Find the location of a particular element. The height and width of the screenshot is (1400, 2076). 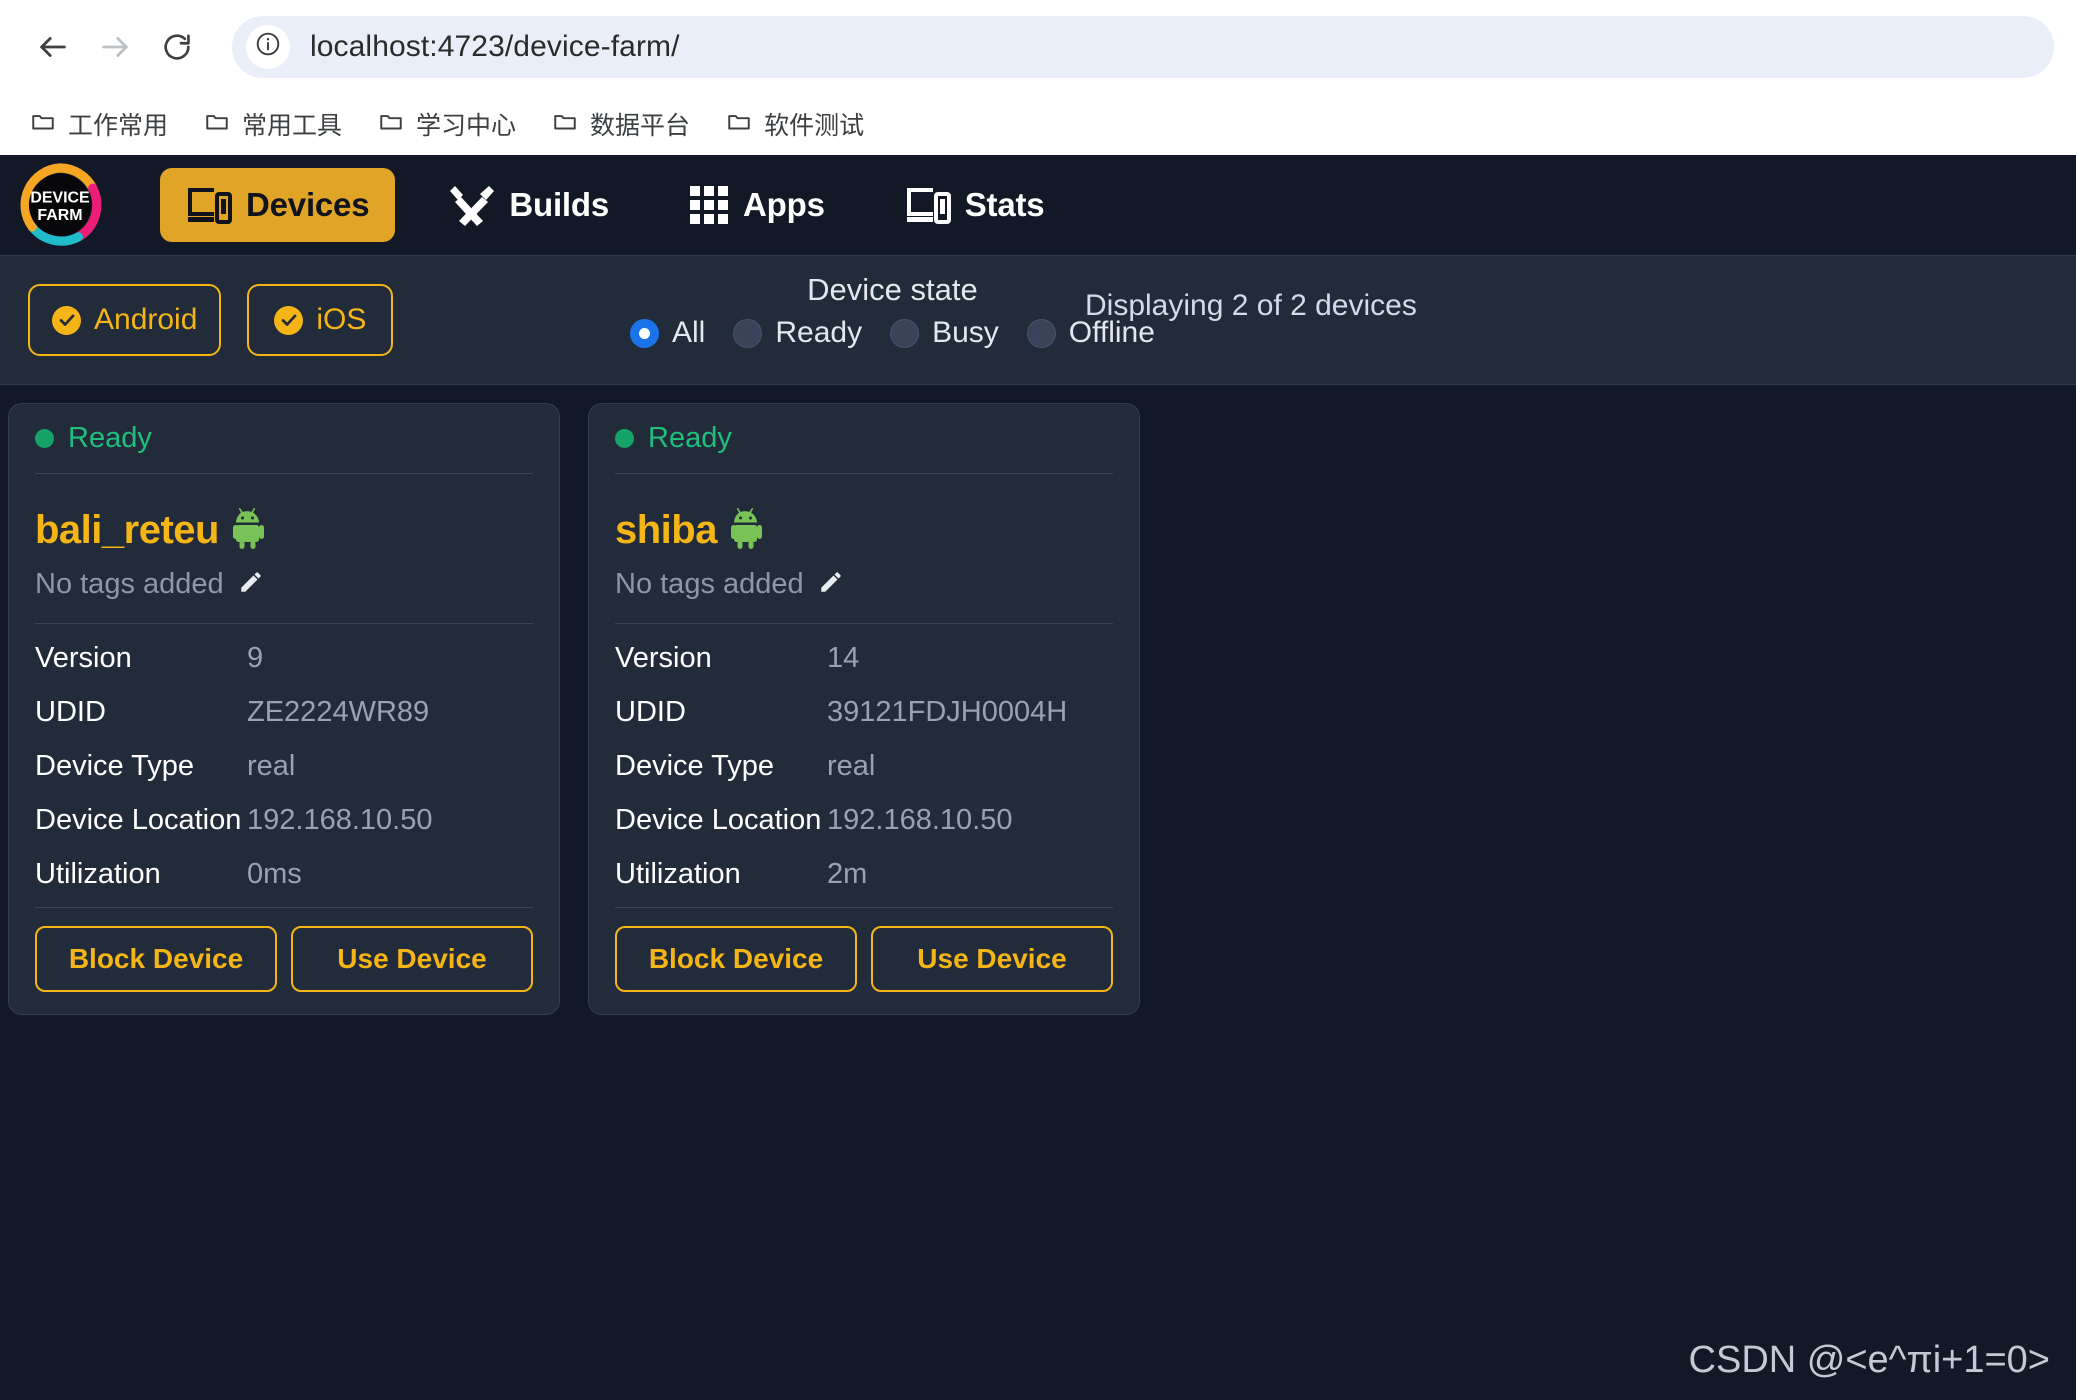

spec-value: 0ms is located at coordinates (274, 874).